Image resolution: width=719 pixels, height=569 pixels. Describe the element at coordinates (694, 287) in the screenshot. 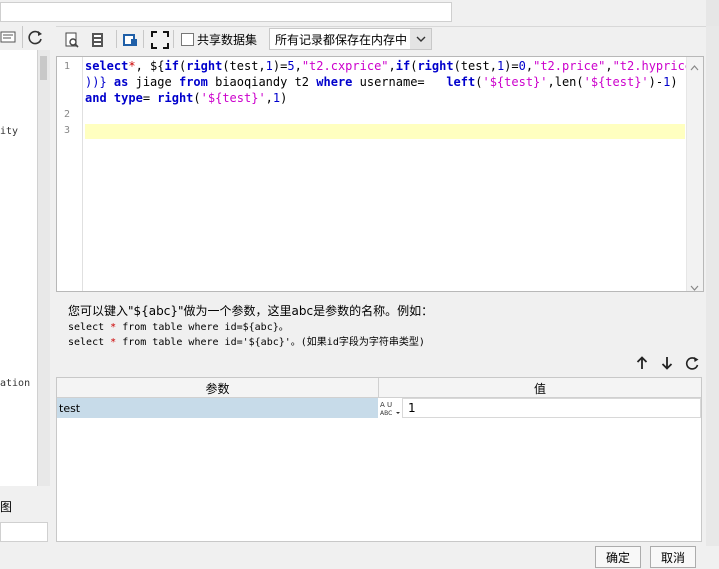

I see `scroll-down-icon` at that location.